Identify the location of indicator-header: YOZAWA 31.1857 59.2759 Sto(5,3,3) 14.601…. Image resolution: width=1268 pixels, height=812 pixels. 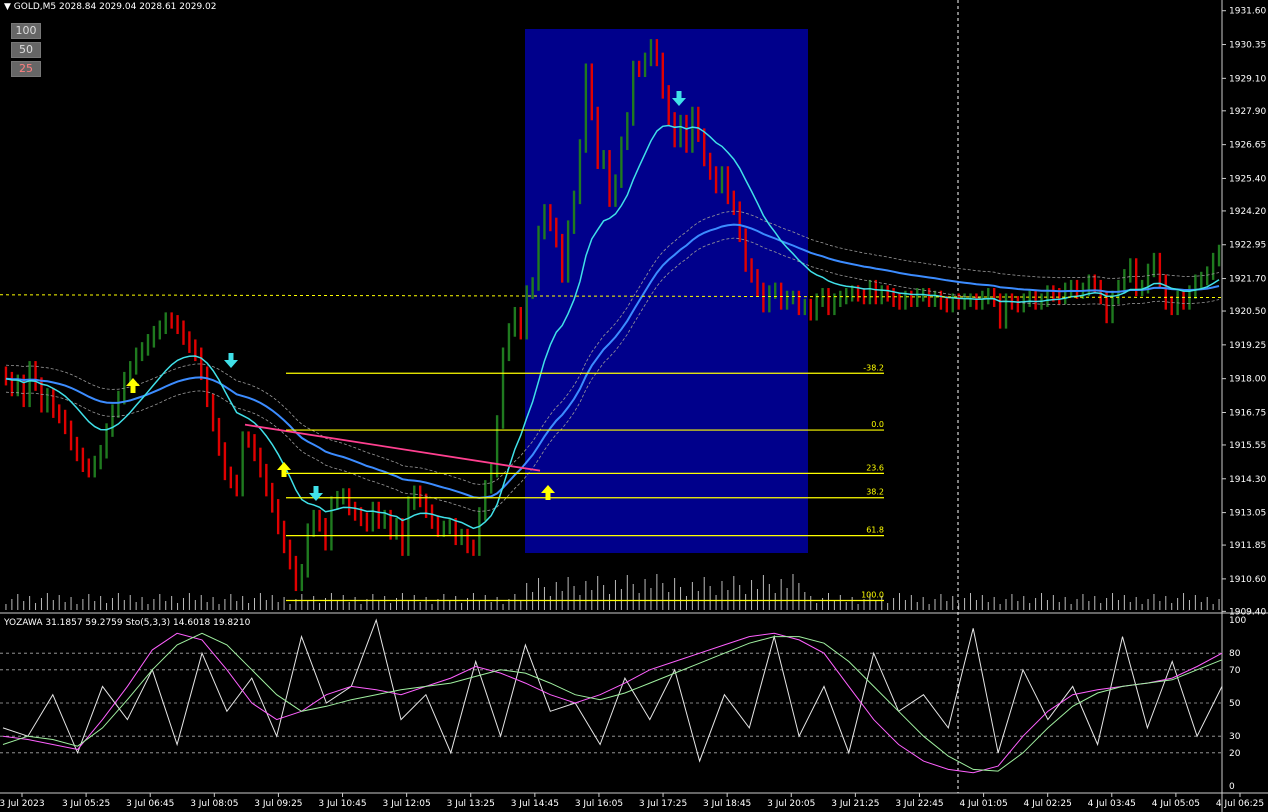
(127, 623).